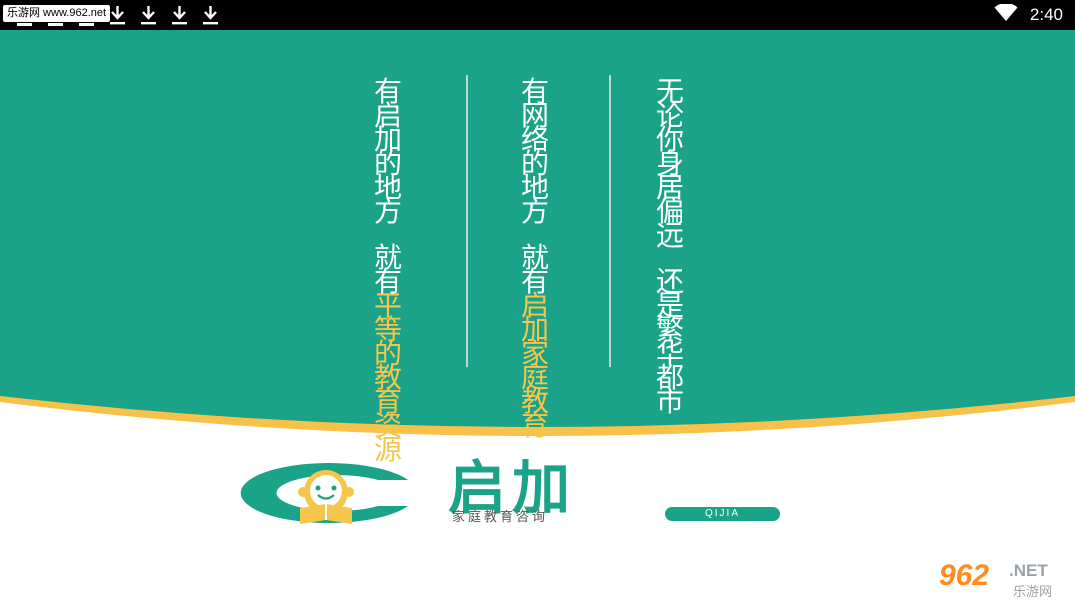 The image size is (1075, 605). I want to click on slogan-column-3: 无论你身居偏远 还是繁华都市, so click(670, 246).